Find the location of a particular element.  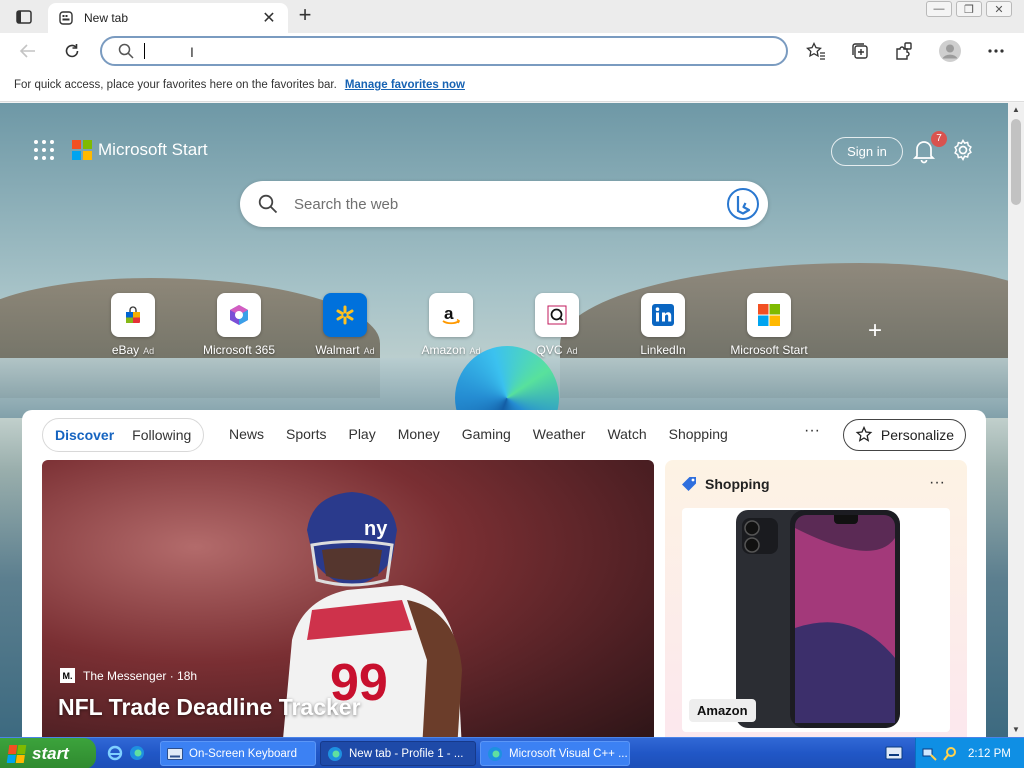

refresh-button is located at coordinates (72, 51).